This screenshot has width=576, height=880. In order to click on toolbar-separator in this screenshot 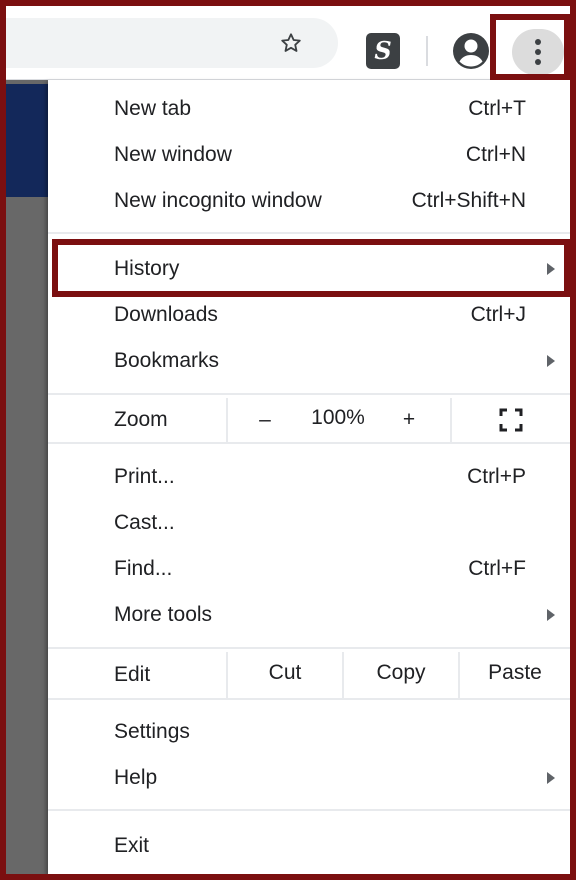, I will do `click(427, 51)`.